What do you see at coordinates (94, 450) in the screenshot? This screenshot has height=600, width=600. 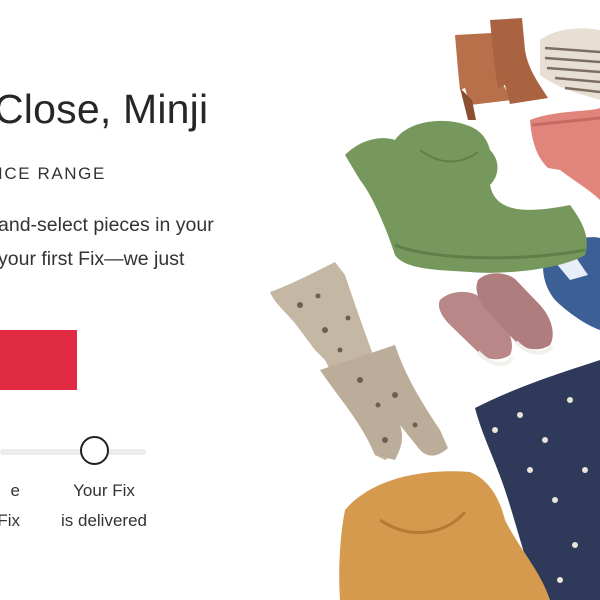 I see `progress-step-marker` at bounding box center [94, 450].